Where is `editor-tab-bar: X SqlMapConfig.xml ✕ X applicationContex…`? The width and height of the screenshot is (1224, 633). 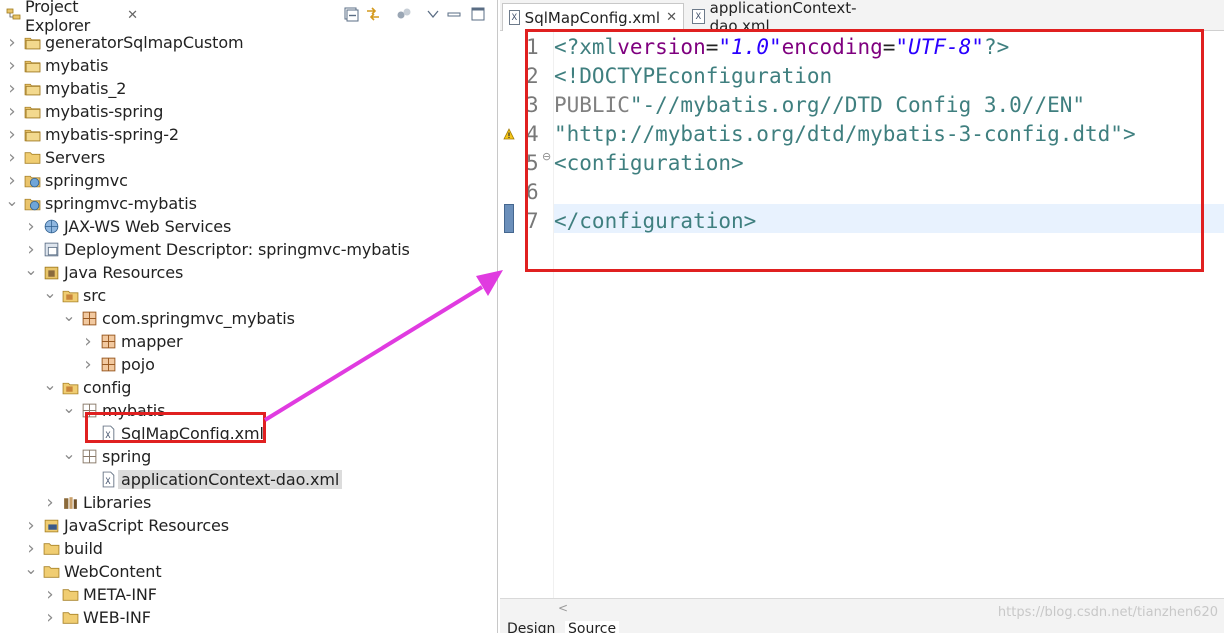 editor-tab-bar: X SqlMapConfig.xml ✕ X applicationContex… is located at coordinates (862, 17).